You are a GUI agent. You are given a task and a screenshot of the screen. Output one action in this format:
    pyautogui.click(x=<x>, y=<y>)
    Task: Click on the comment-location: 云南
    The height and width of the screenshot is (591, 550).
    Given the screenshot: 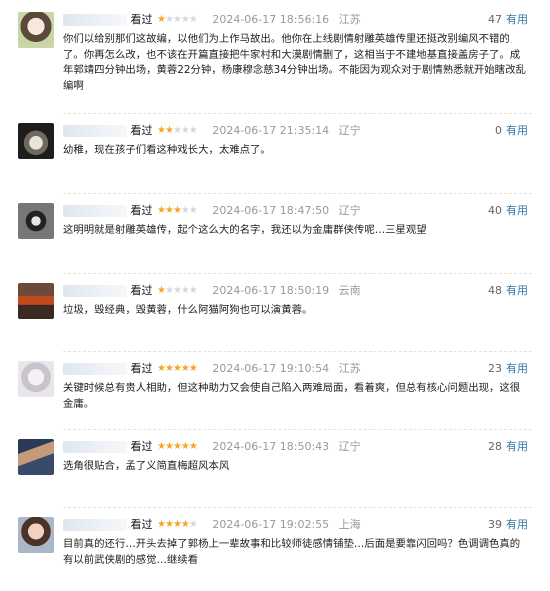 What is the action you would take?
    pyautogui.click(x=349, y=290)
    